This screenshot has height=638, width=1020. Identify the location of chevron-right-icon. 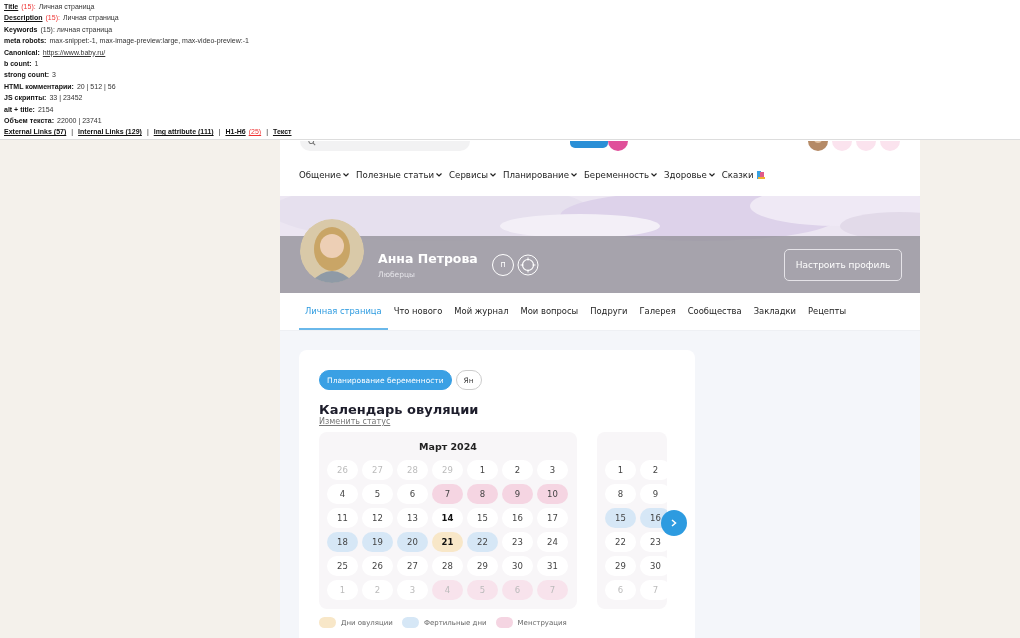
(674, 523).